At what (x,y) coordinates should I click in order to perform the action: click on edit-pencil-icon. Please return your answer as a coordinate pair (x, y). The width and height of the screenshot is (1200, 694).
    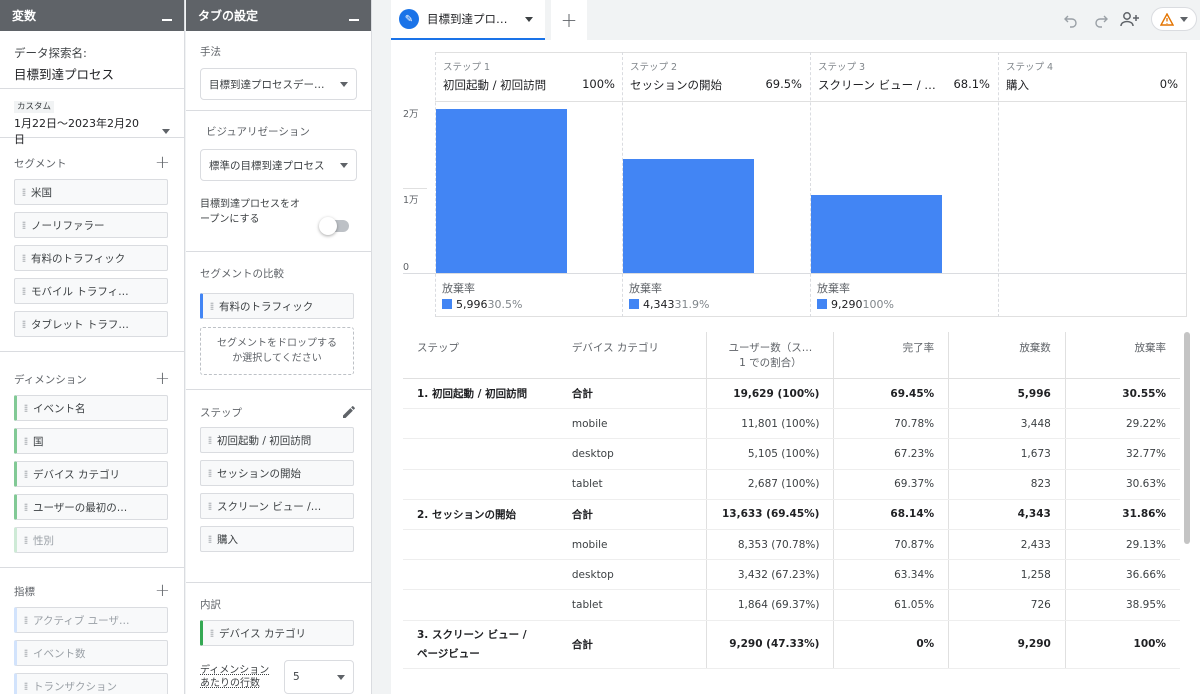
    Looking at the image, I should click on (349, 412).